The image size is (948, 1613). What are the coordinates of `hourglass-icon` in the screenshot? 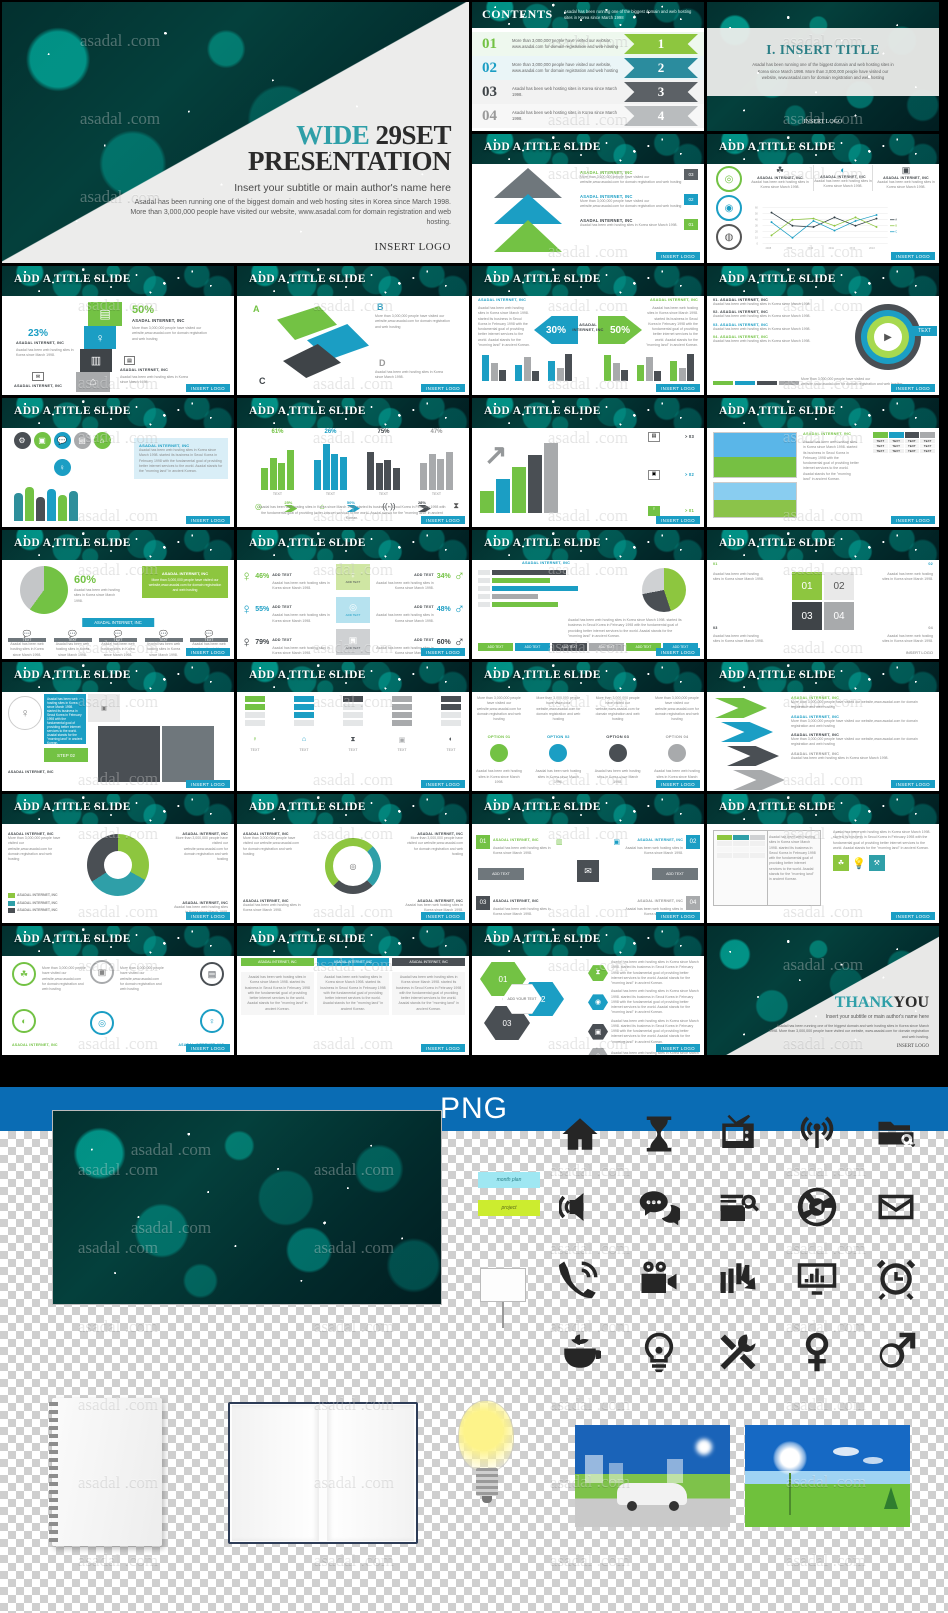 It's located at (659, 1134).